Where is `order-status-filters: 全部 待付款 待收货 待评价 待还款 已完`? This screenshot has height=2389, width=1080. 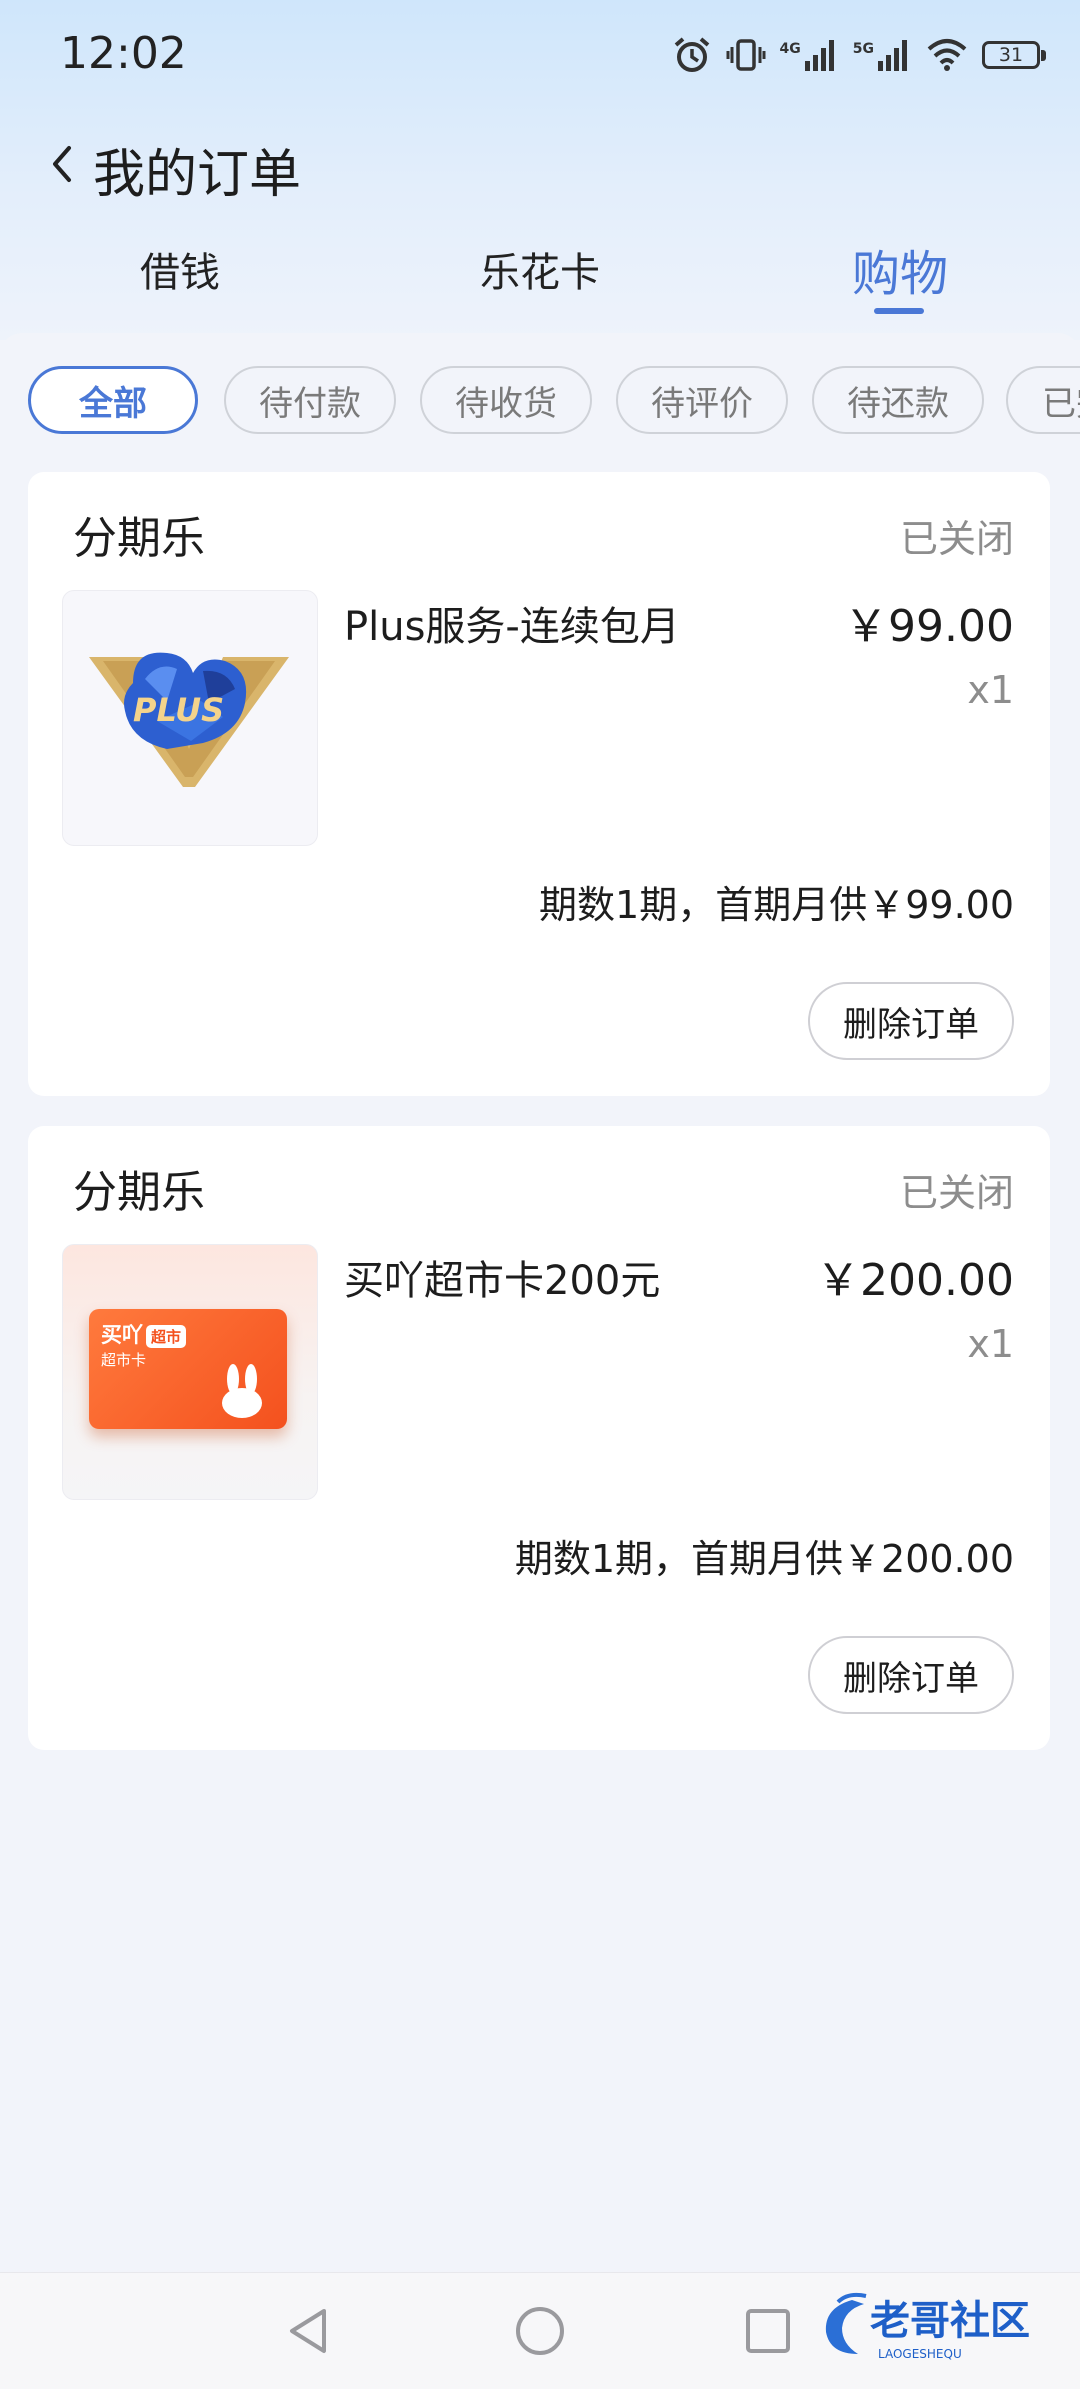
order-status-filters: 全部 待付款 待收货 待评价 待还款 已完 is located at coordinates (540, 403).